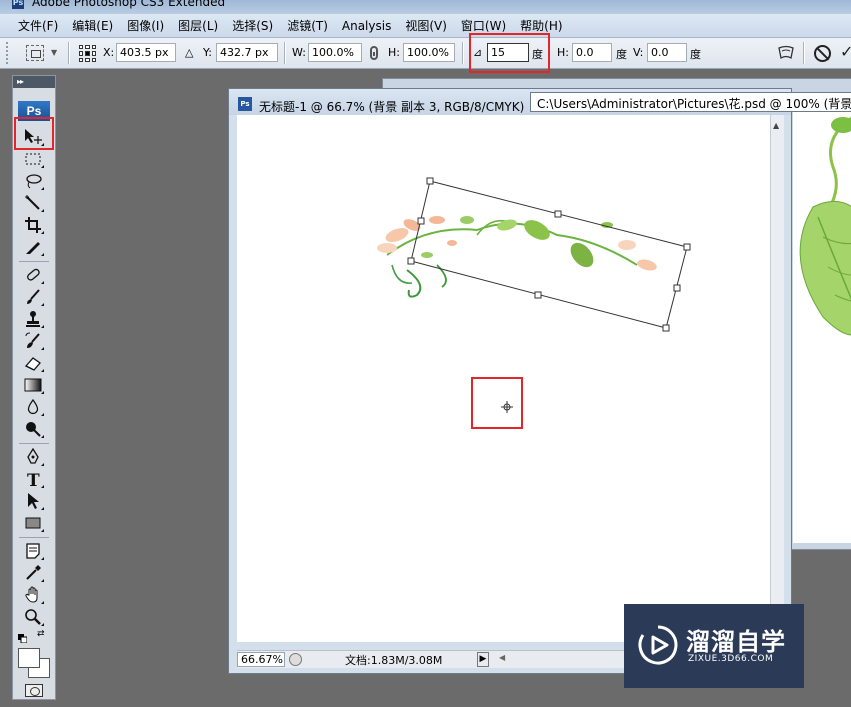 The height and width of the screenshot is (707, 851). Describe the element at coordinates (483, 659) in the screenshot. I see `status-menu-arrow-icon: ▶` at that location.